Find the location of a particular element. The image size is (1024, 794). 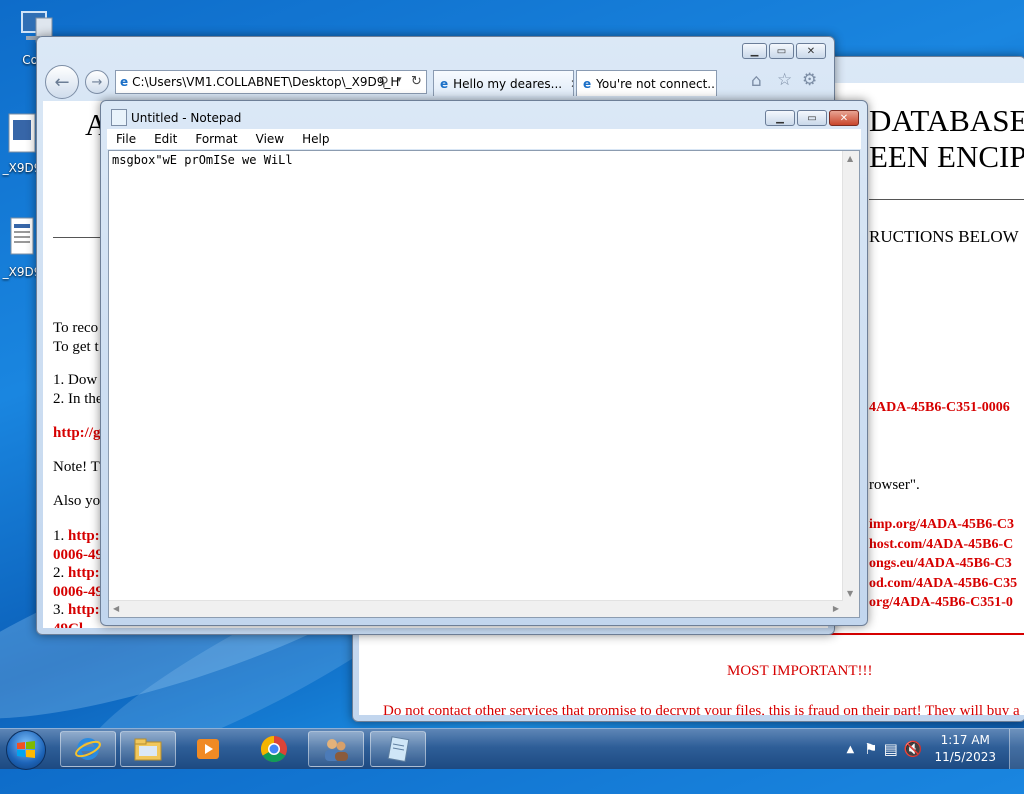

notepad-title-icon is located at coordinates (119, 117).